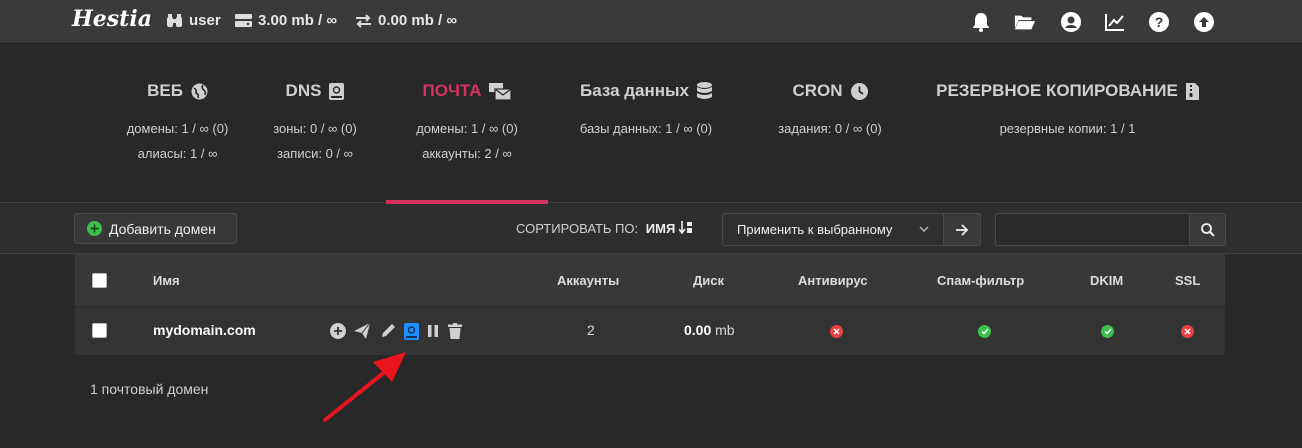 The height and width of the screenshot is (448, 1302). What do you see at coordinates (467, 128) in the screenshot?
I see `tab-mail-line-1: домены: 1 / ∞ (0)` at bounding box center [467, 128].